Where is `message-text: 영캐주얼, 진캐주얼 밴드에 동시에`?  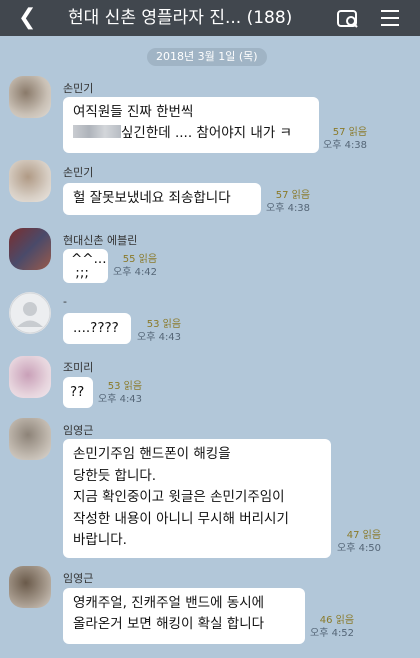 message-text: 영캐주얼, 진캐주얼 밴드에 동시에 is located at coordinates (169, 603).